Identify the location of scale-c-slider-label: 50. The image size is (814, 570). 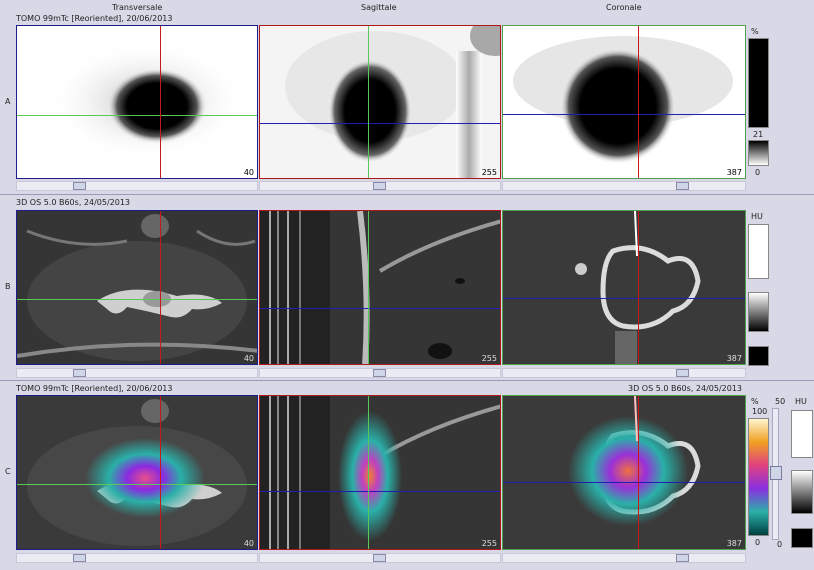
(780, 401).